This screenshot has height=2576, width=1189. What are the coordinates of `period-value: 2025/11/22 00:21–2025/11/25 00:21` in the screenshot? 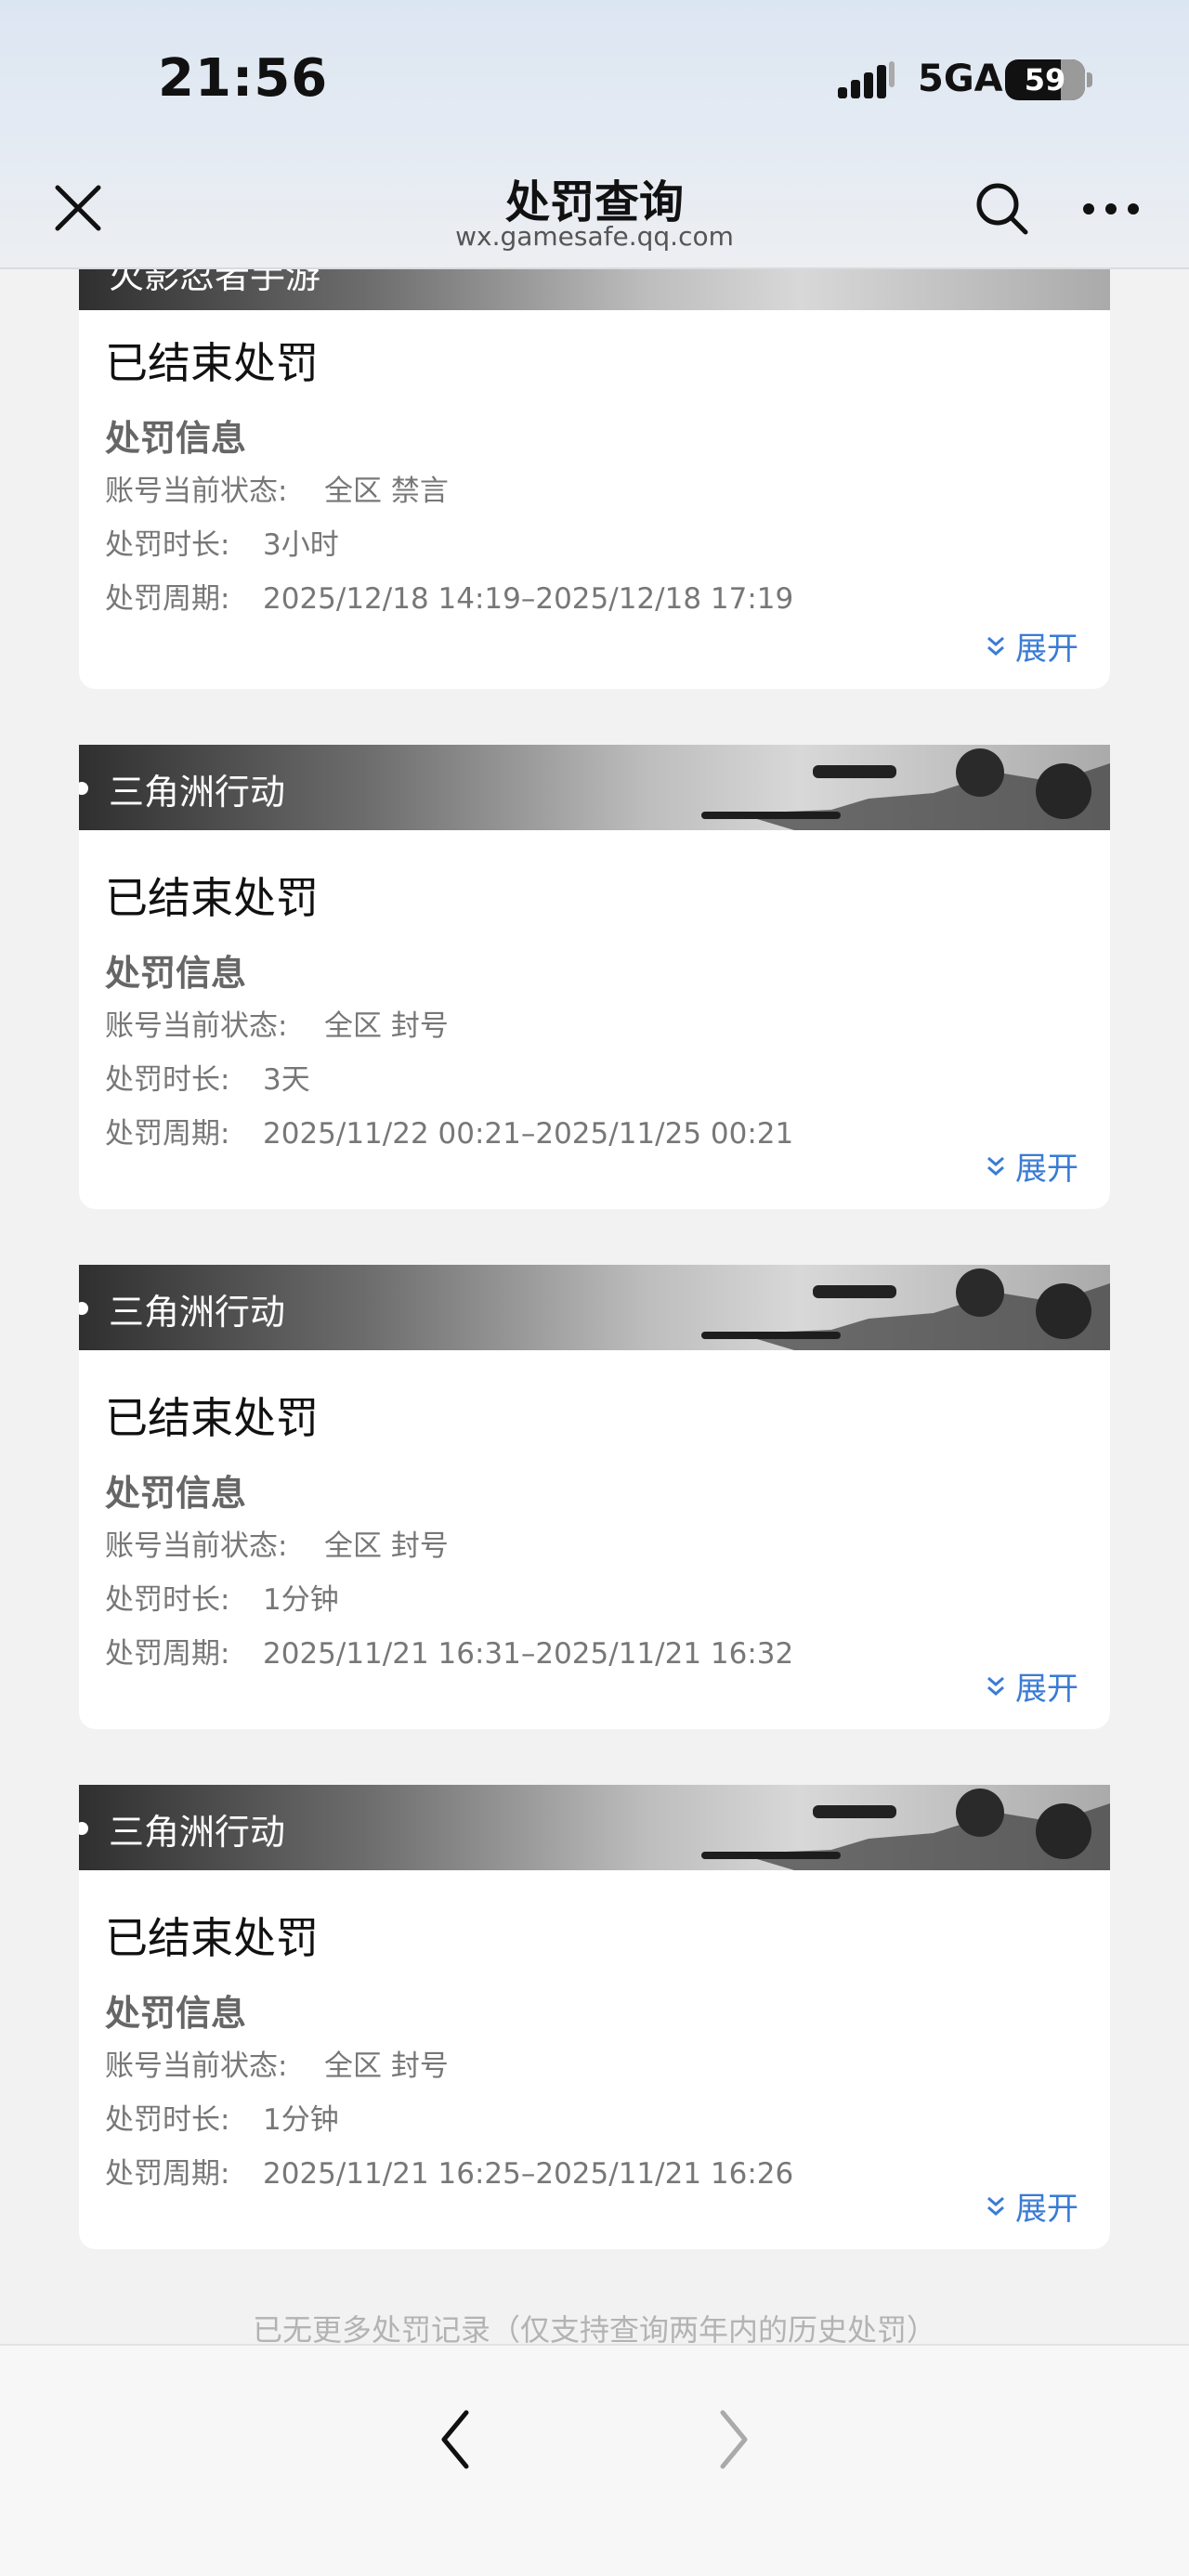 It's located at (528, 1134).